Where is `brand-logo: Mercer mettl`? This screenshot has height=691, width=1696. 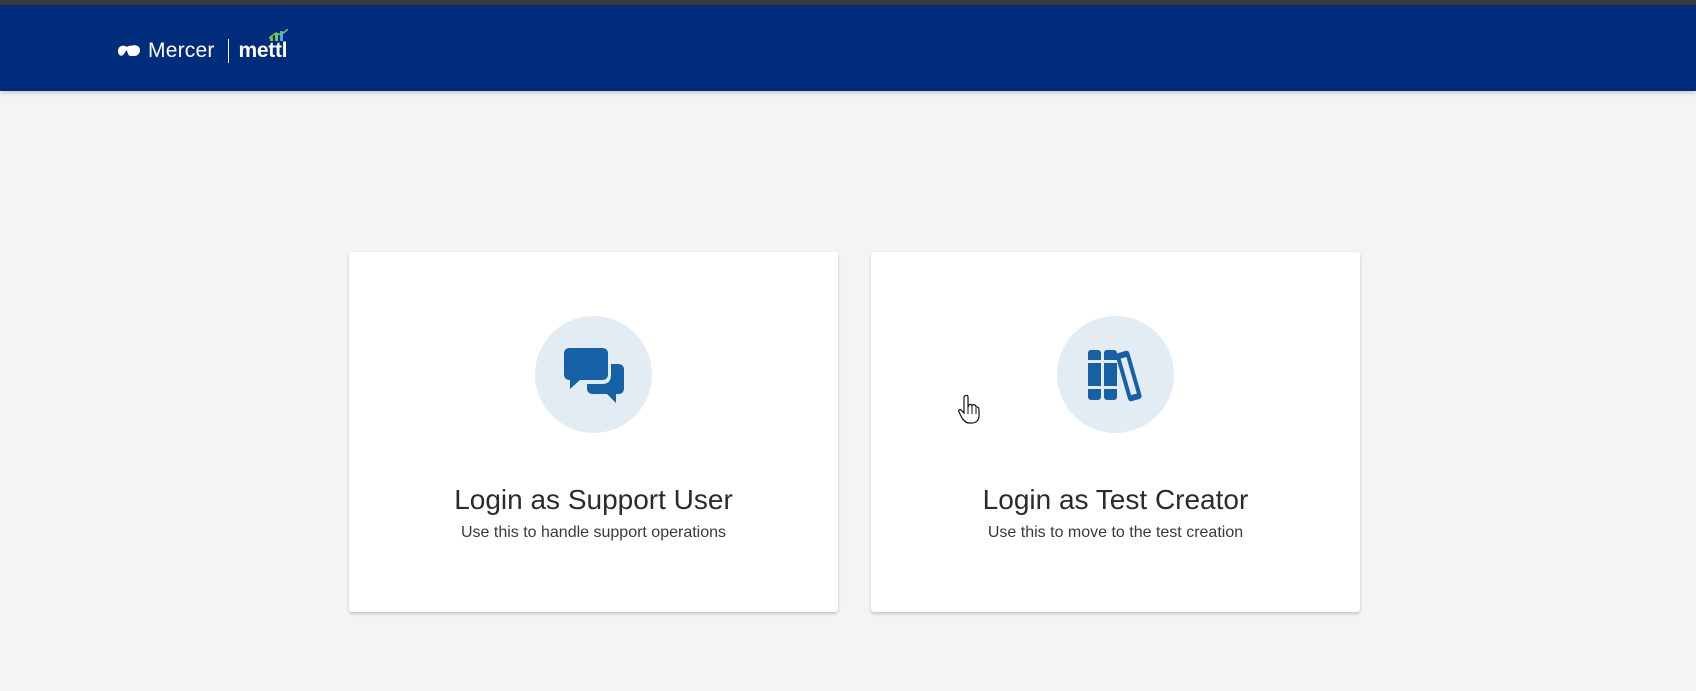
brand-logo: Mercer mettl is located at coordinates (202, 48).